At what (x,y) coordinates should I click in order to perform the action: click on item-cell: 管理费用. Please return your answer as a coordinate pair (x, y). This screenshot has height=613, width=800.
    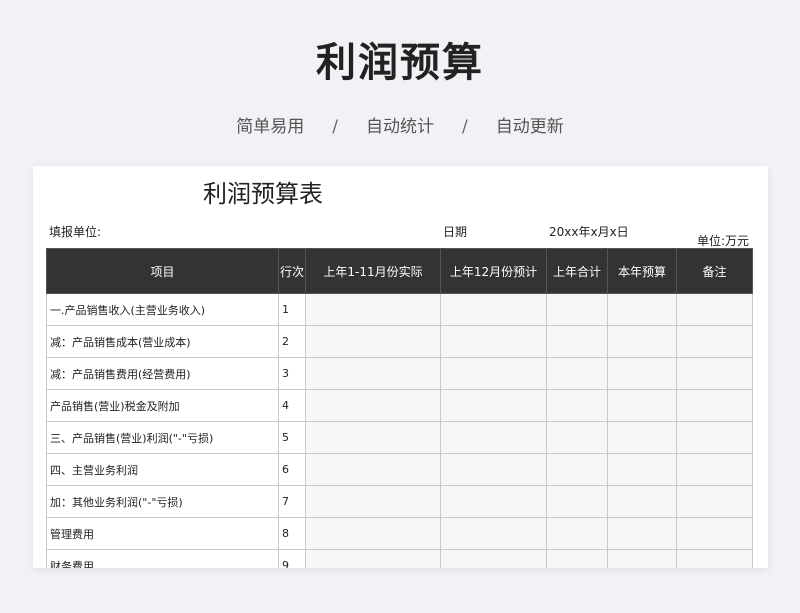
    Looking at the image, I should click on (162, 533).